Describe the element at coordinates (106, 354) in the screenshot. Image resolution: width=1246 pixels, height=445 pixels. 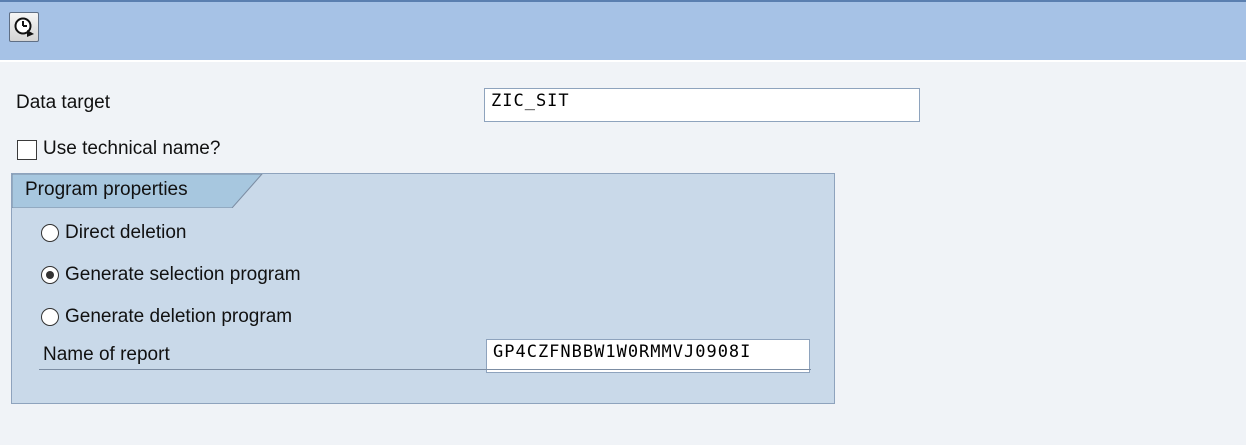
I see `report-name-label: Name of report` at that location.